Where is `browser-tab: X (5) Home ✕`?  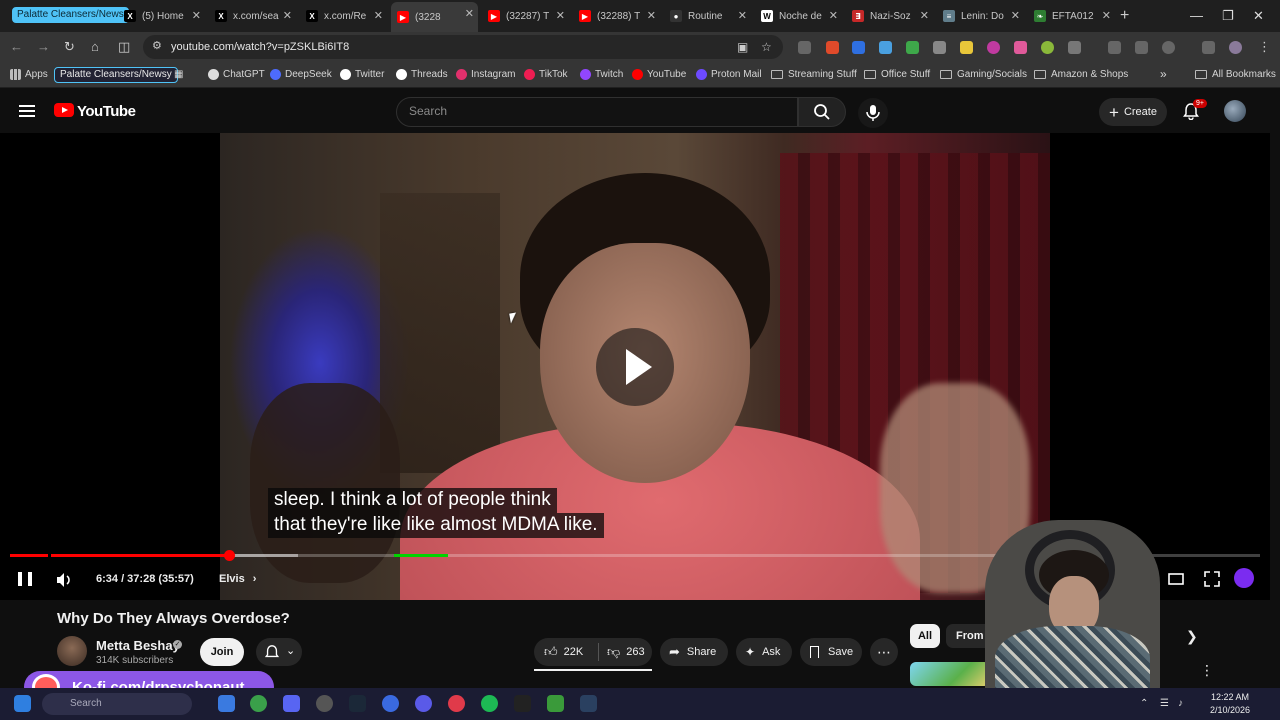 browser-tab: X (5) Home ✕ is located at coordinates (161, 16).